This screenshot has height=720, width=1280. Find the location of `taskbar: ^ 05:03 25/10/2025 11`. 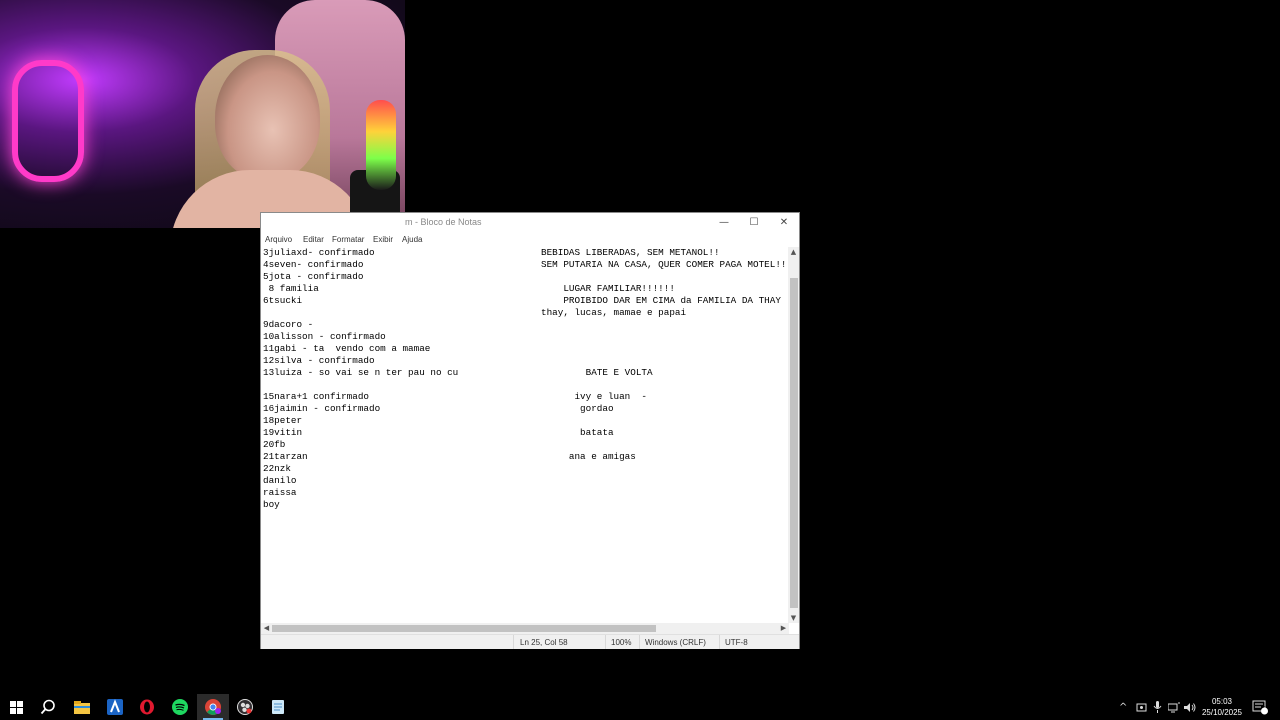

taskbar: ^ 05:03 25/10/2025 11 is located at coordinates (640, 707).